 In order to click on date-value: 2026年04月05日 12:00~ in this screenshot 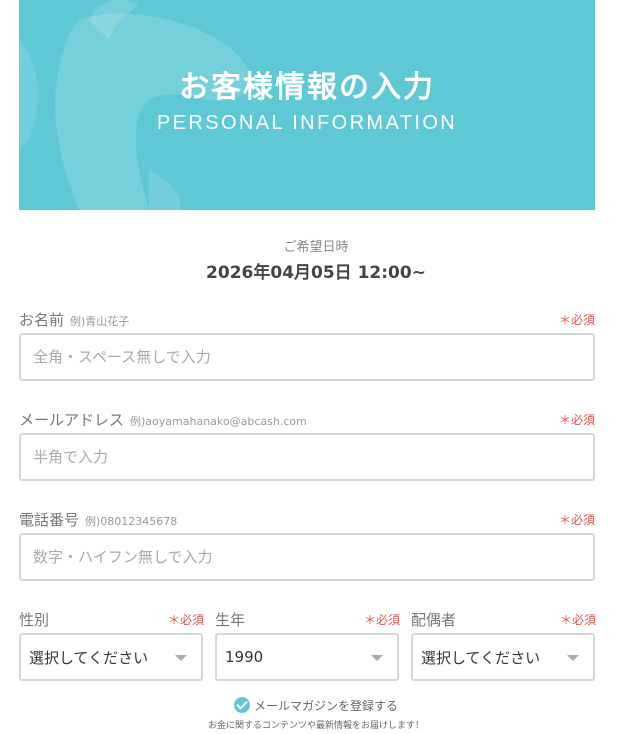, I will do `click(316, 273)`.